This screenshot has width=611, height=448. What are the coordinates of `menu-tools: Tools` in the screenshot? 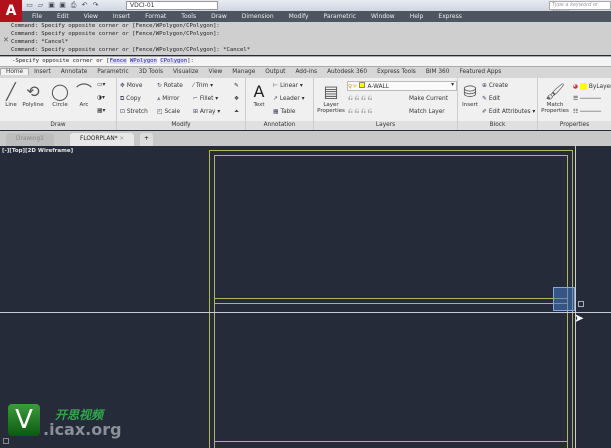 It's located at (188, 16).